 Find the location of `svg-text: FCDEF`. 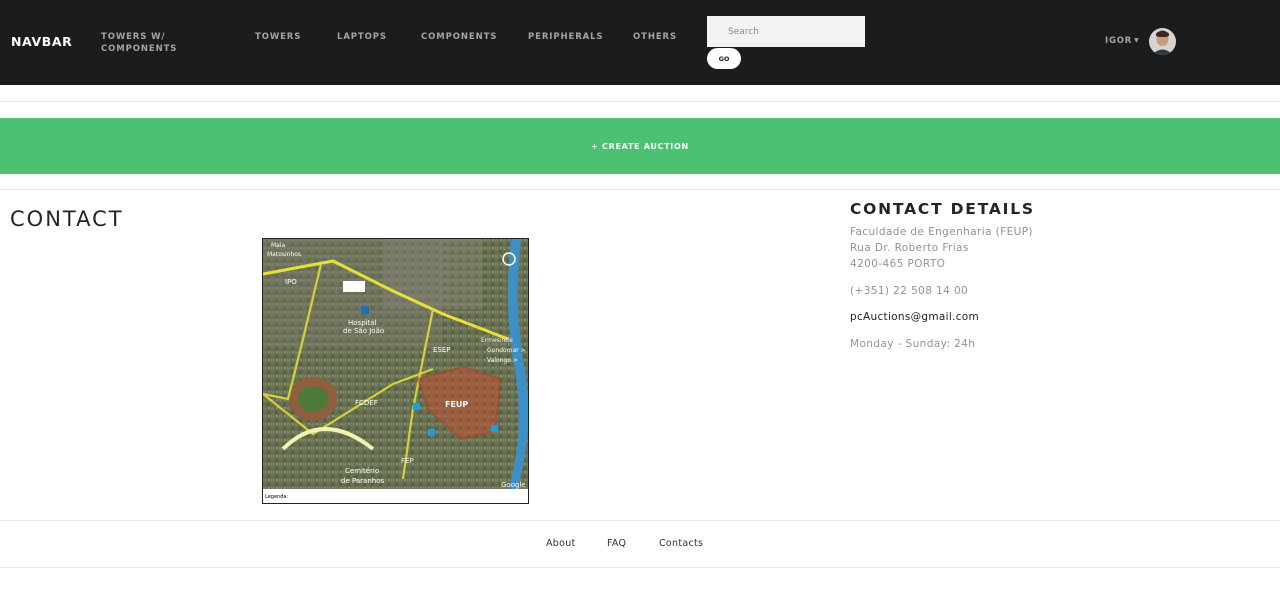

svg-text: FCDEF is located at coordinates (366, 403).